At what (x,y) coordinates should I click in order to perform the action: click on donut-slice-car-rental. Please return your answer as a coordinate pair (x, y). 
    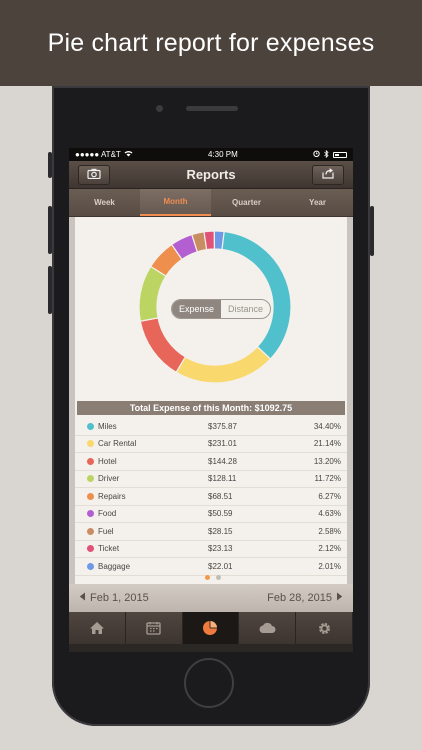
    Looking at the image, I should click on (223, 364).